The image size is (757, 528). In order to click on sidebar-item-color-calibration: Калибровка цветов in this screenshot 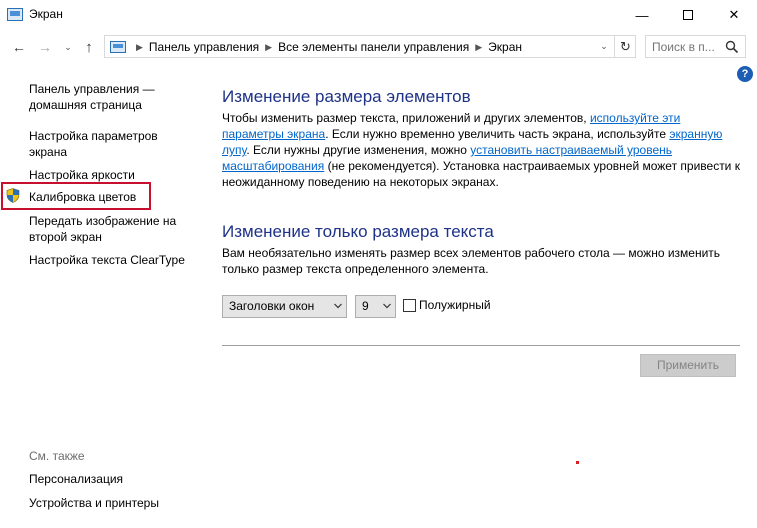, I will do `click(113, 197)`.